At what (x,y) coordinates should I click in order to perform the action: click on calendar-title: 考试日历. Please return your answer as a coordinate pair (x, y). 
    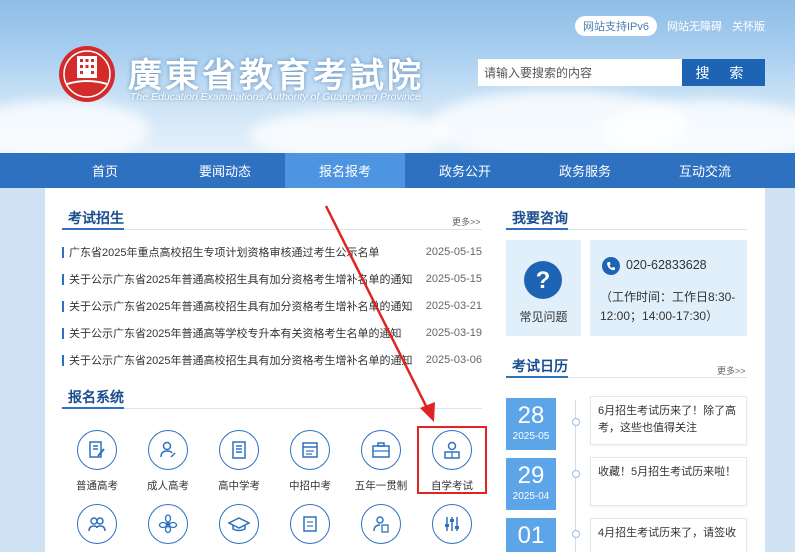
    Looking at the image, I should click on (540, 366).